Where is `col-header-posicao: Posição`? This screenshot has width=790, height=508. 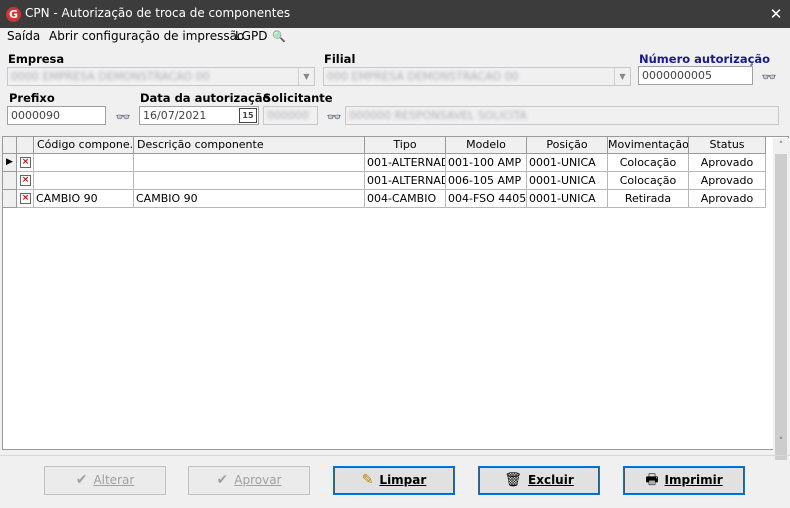
col-header-posicao: Posição is located at coordinates (567, 145).